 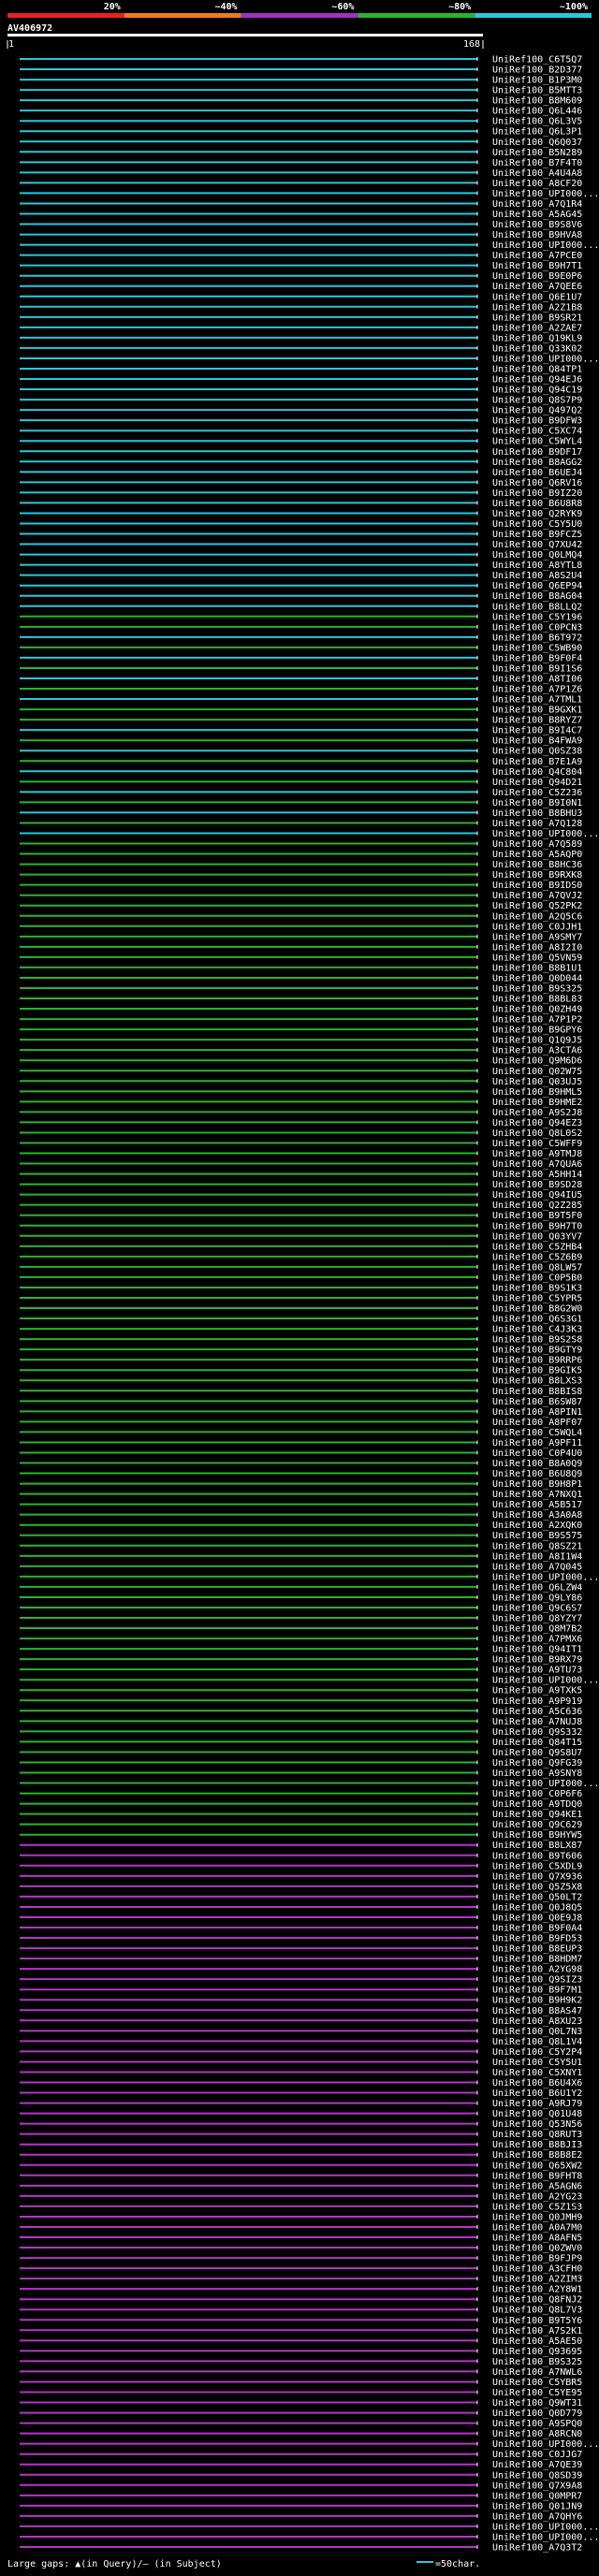 I want to click on hit-label: UniRef100_C5Y2P4, so click(x=537, y=2052).